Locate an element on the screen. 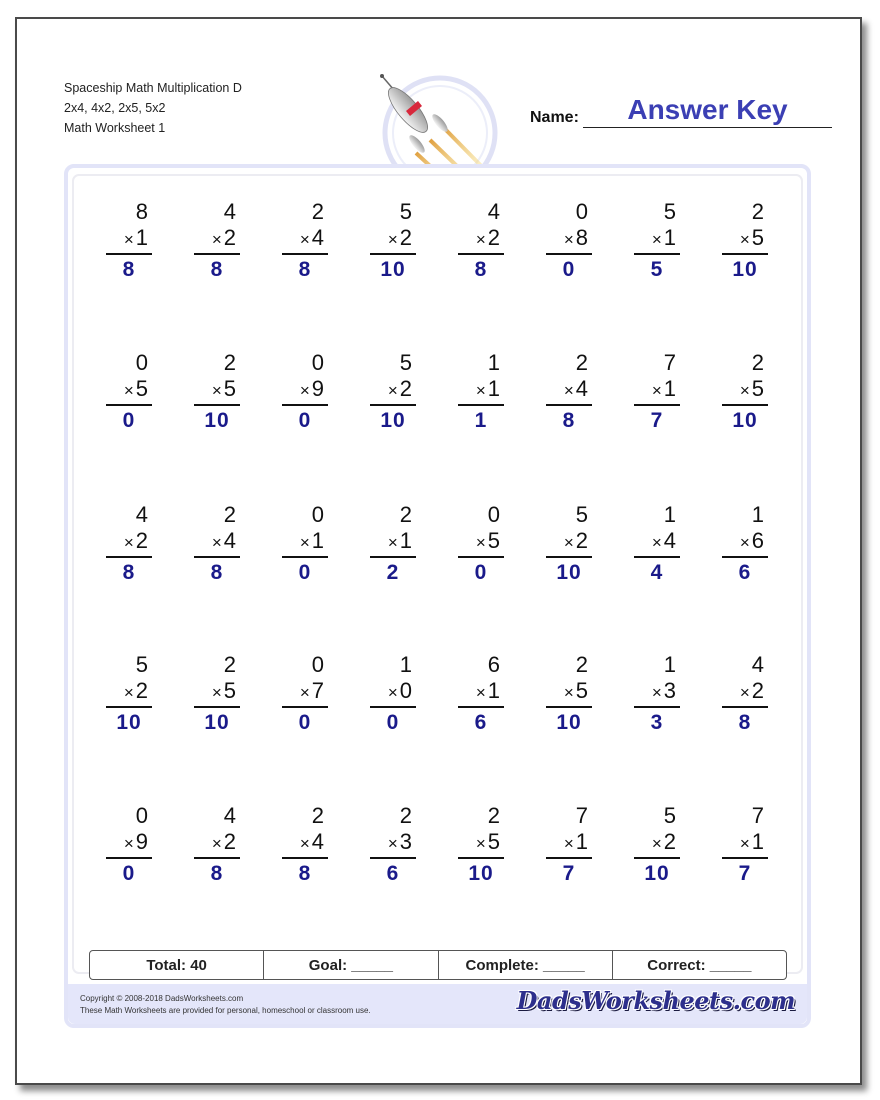 The width and height of the screenshot is (880, 1100). problem: 0 ×8 0 is located at coordinates (569, 241).